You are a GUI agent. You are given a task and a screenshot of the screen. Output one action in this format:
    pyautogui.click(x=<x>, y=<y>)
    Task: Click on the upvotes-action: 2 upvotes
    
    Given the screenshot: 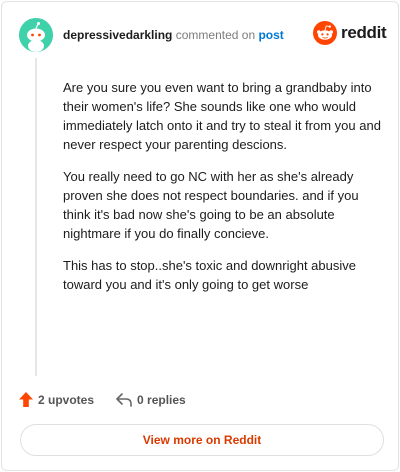 What is the action you would take?
    pyautogui.click(x=56, y=399)
    